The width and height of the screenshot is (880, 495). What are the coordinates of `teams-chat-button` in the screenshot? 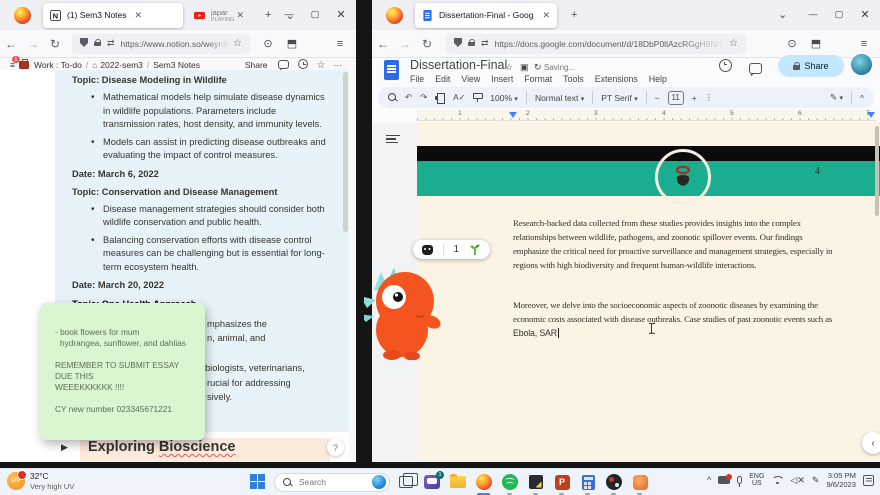 It's located at (433, 481).